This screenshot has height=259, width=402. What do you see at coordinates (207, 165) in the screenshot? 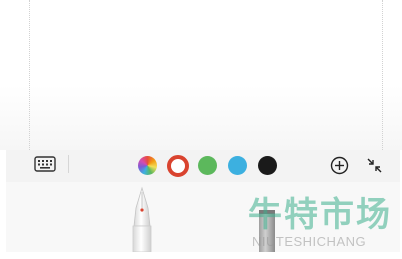
I see `color-swatch-green` at bounding box center [207, 165].